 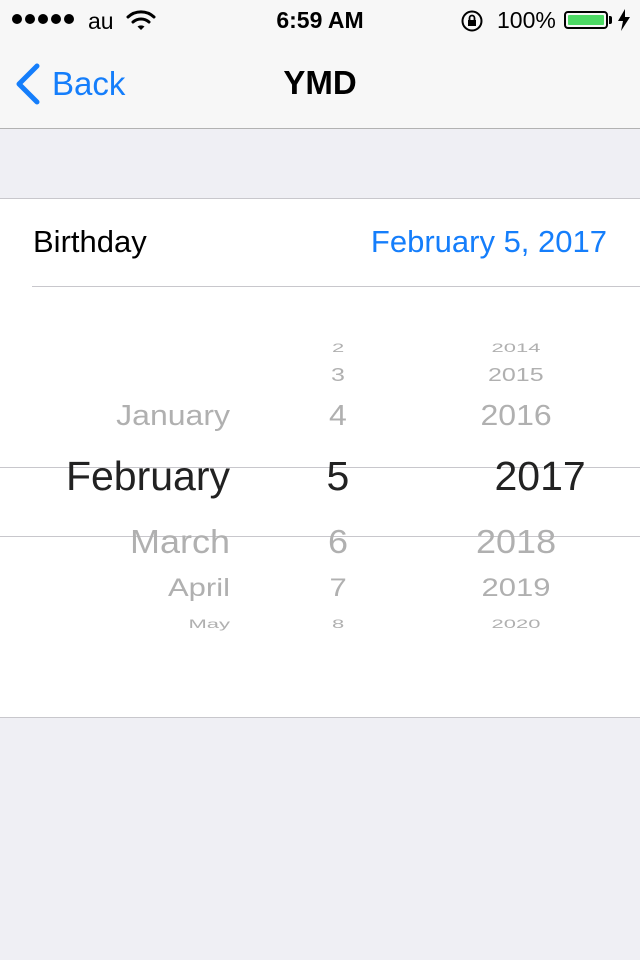 What do you see at coordinates (90, 241) in the screenshot?
I see `birthday-label: Birthday` at bounding box center [90, 241].